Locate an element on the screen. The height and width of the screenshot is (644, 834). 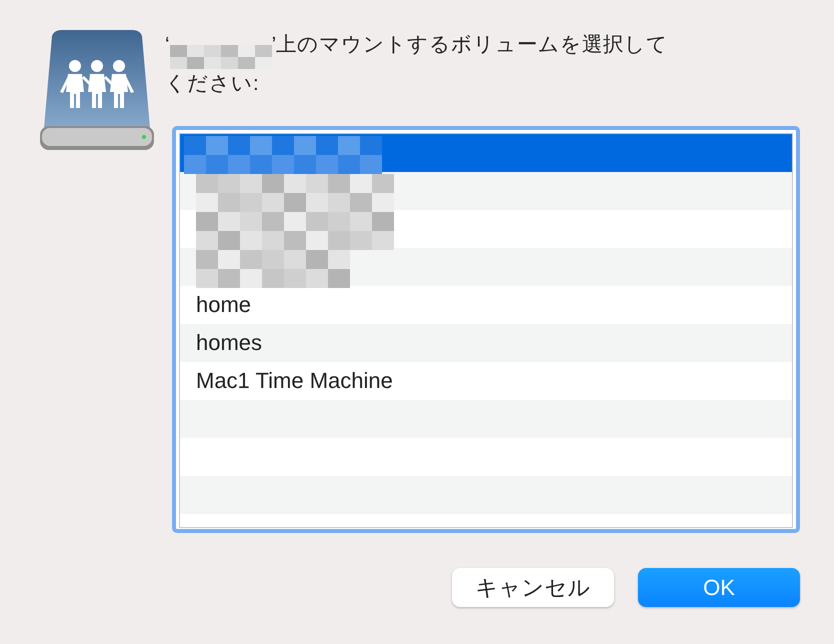
volume-row: homes is located at coordinates (486, 343).